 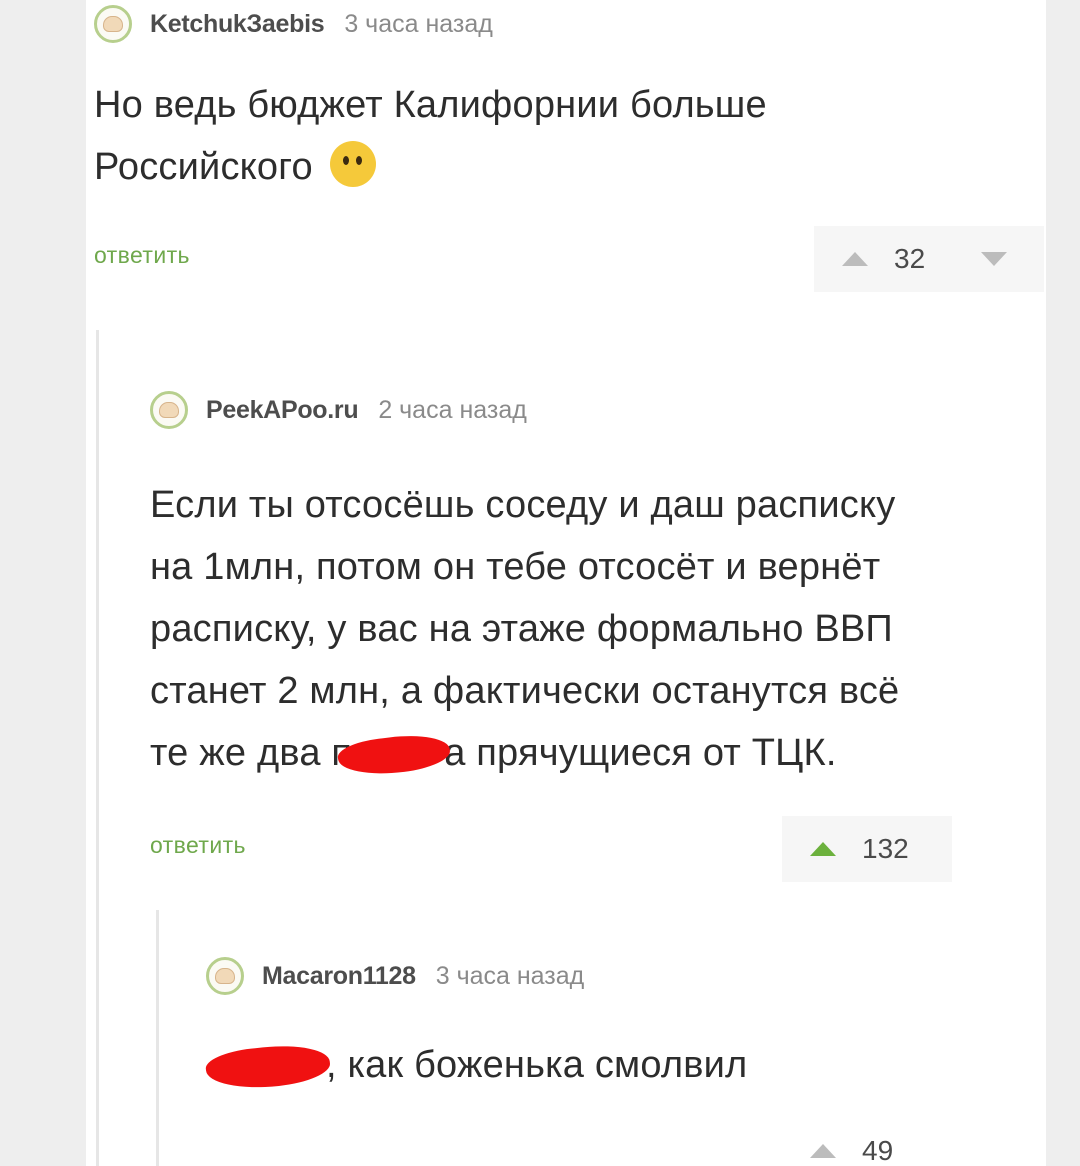 I want to click on thinking-face-icon, so click(x=352, y=164).